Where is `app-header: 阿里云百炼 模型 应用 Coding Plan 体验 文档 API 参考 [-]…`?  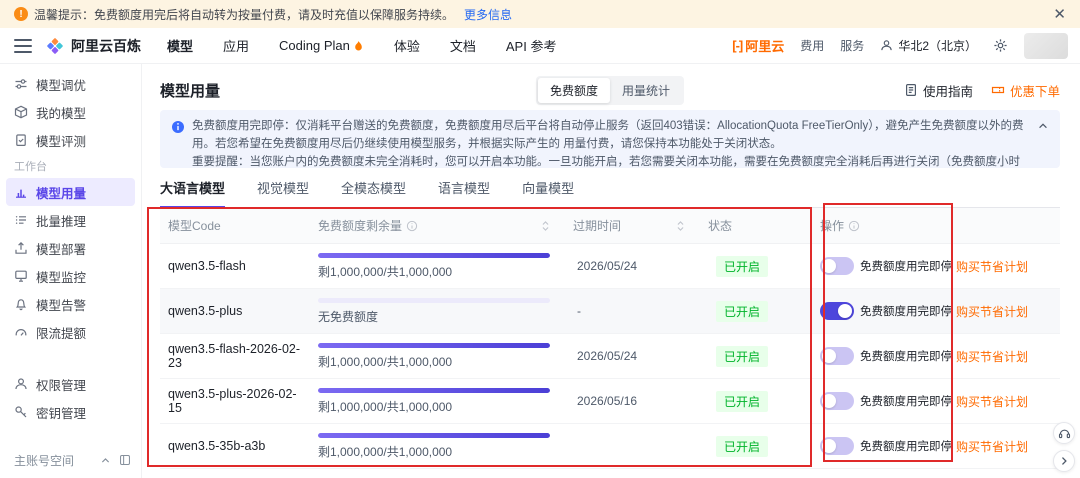
app-header: 阿里云百炼 模型 应用 Coding Plan 体验 文档 API 参考 [-]… is located at coordinates (540, 46).